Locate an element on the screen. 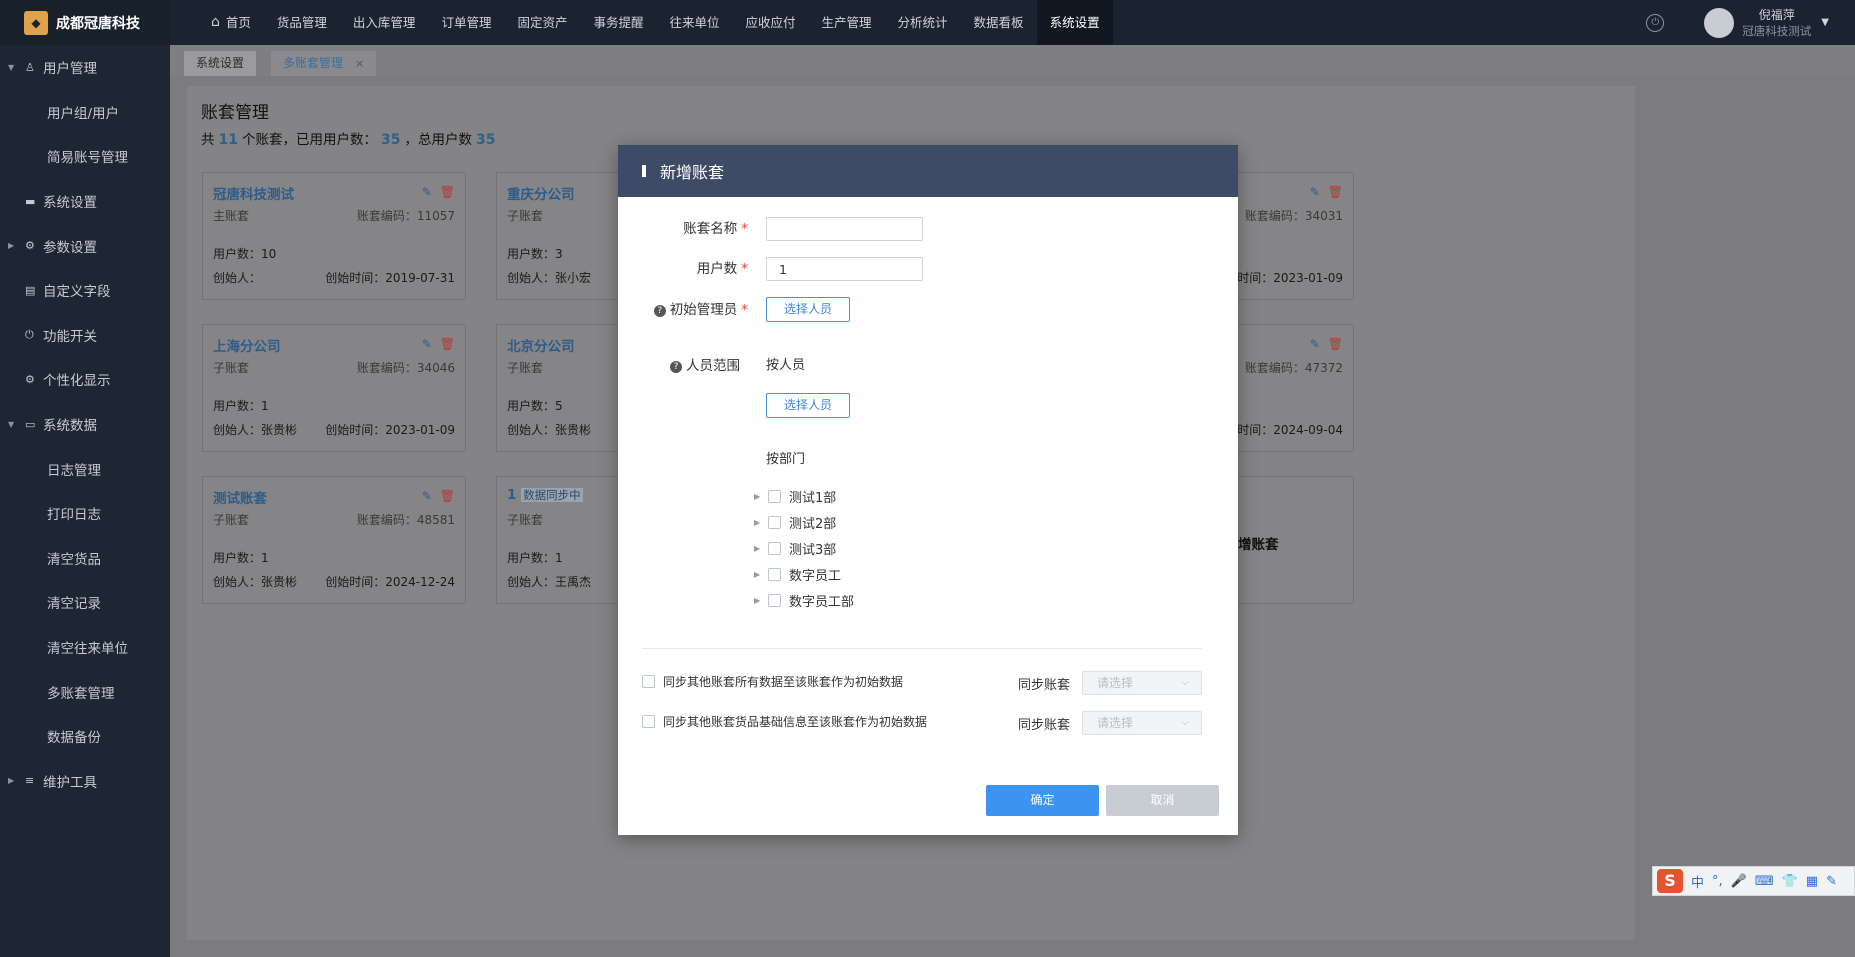  keyboard-icon: ⌨ is located at coordinates (1764, 881).